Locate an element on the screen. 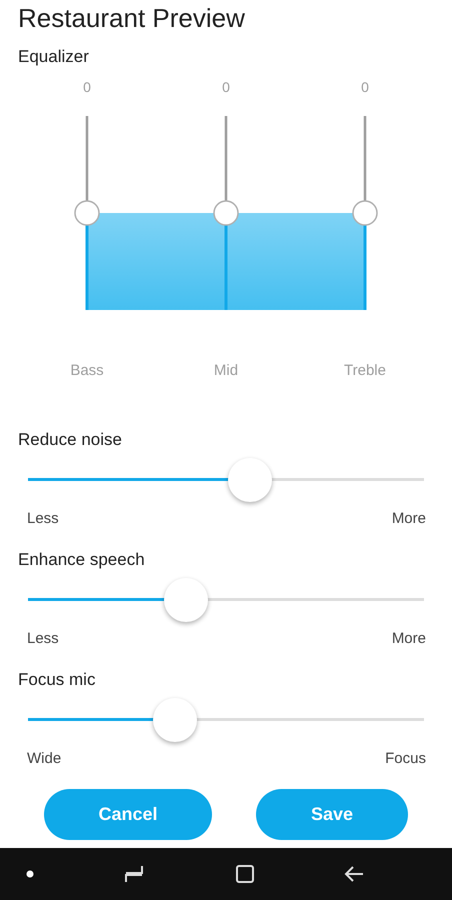  section-label: Equalizer is located at coordinates (53, 56).